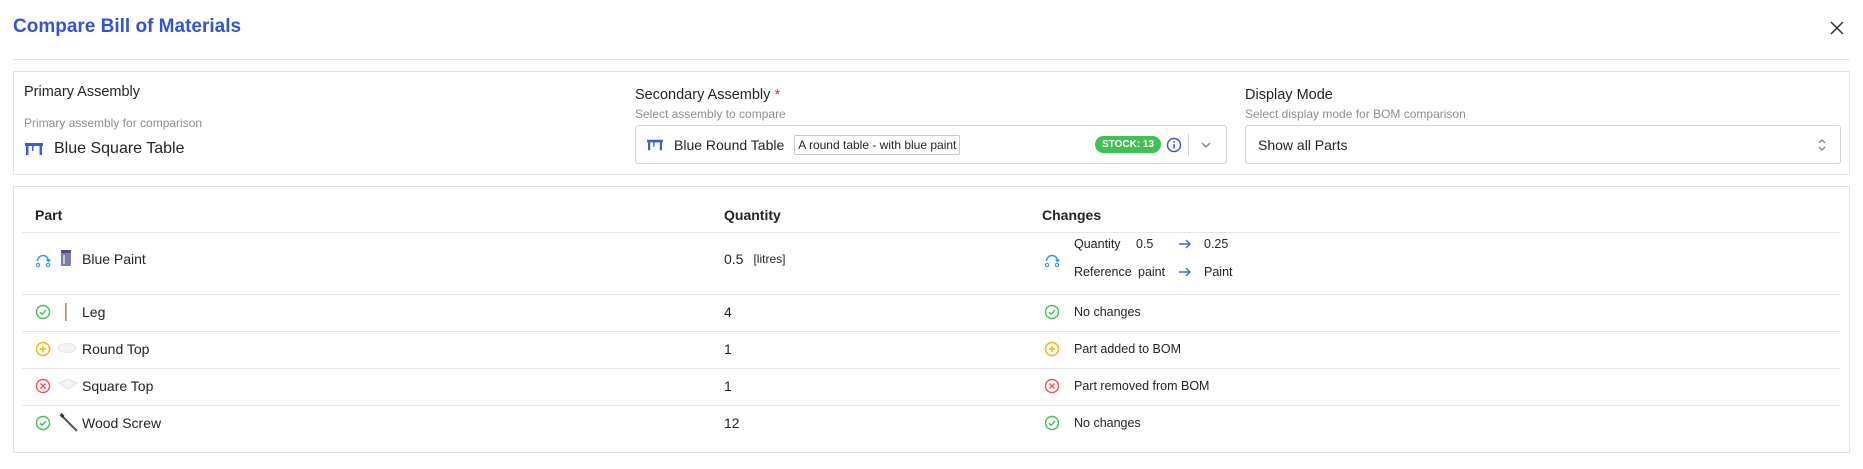  What do you see at coordinates (1303, 144) in the screenshot?
I see `display-mode-value: Show all Parts` at bounding box center [1303, 144].